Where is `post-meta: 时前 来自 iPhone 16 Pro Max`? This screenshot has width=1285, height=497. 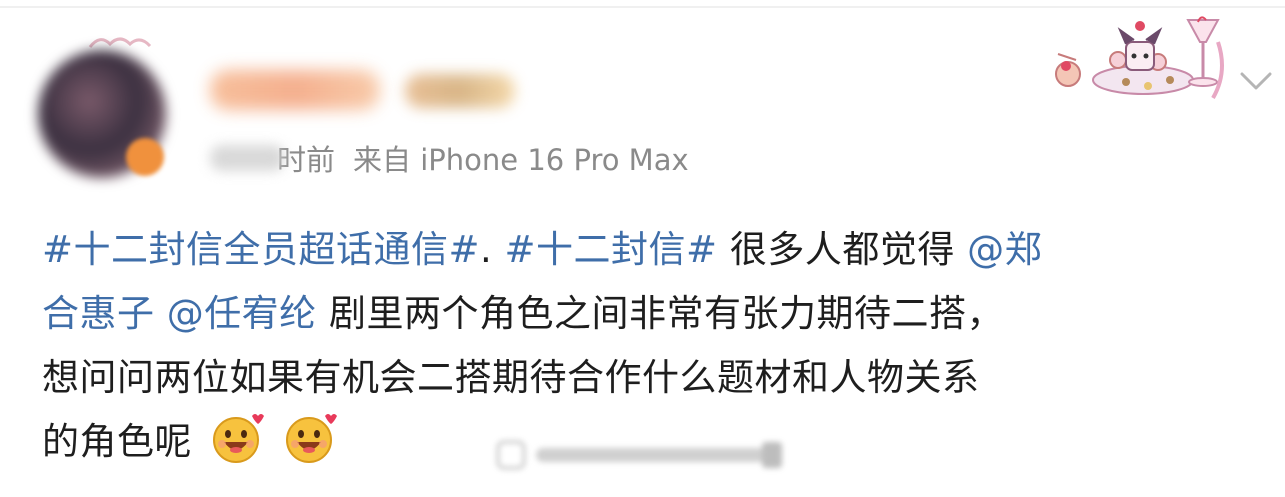
post-meta: 时前 来自 iPhone 16 Pro Max is located at coordinates (449, 158).